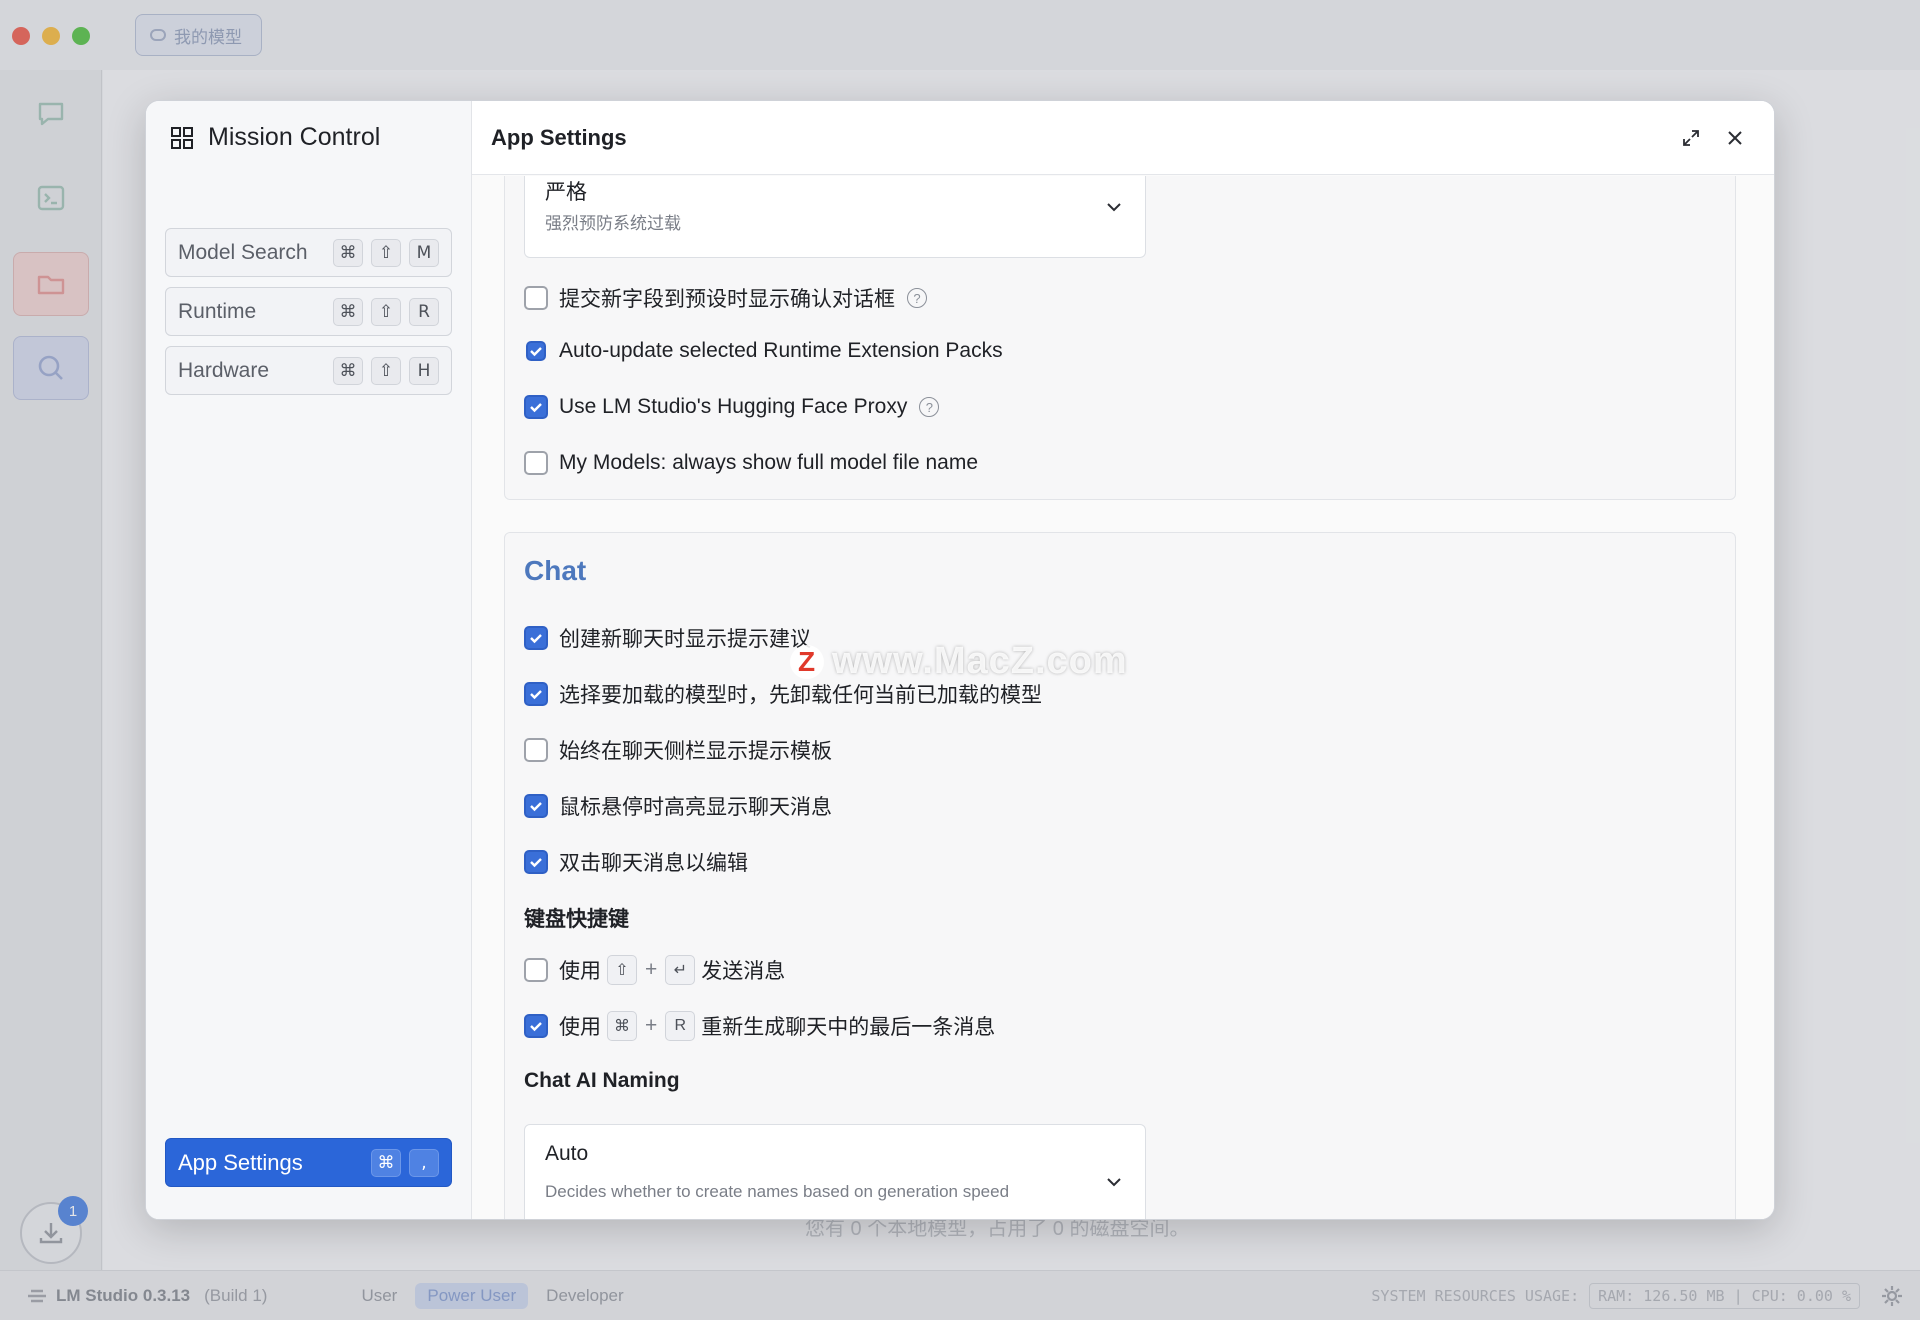  Describe the element at coordinates (308, 1162) in the screenshot. I see `nav-app-settings: App Settings ⌘ ,` at that location.